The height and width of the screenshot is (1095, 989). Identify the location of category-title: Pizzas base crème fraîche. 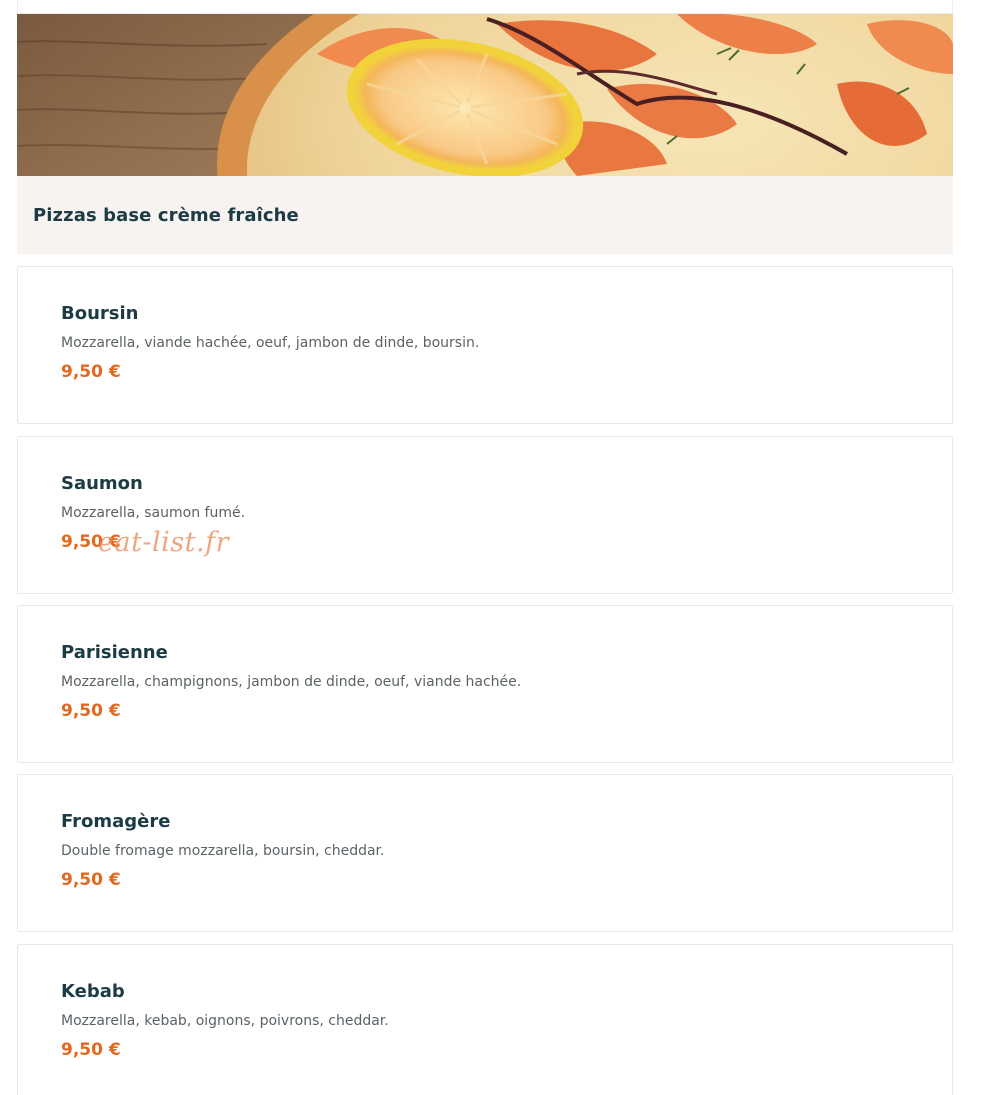
(166, 215).